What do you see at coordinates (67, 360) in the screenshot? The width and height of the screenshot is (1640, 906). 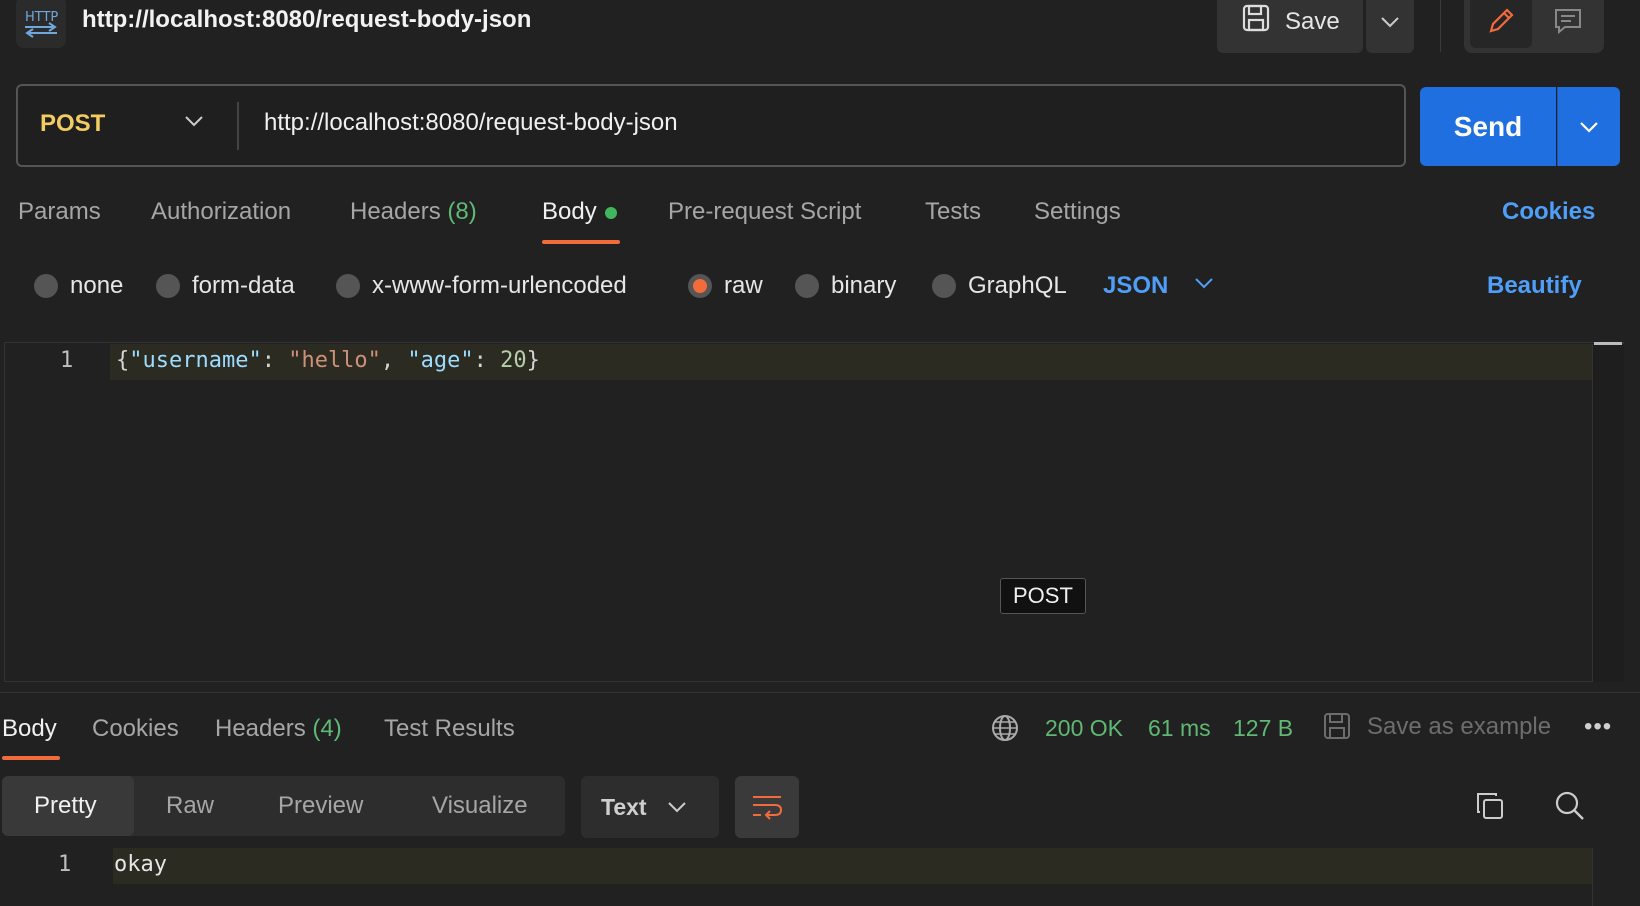 I see `line-number: 1` at bounding box center [67, 360].